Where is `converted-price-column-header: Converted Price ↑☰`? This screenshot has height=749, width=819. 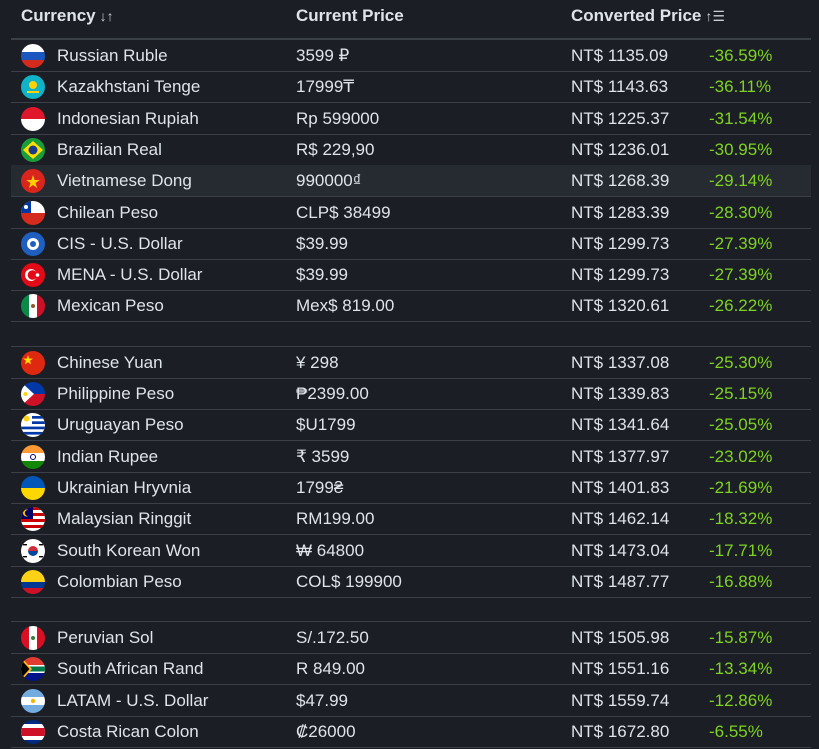 converted-price-column-header: Converted Price ↑☰ is located at coordinates (648, 16).